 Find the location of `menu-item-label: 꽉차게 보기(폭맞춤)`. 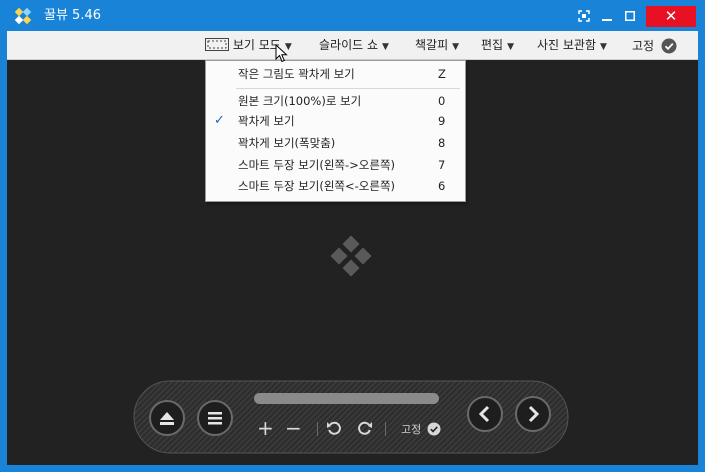

menu-item-label: 꽉차게 보기(폭맞춤) is located at coordinates (287, 143).